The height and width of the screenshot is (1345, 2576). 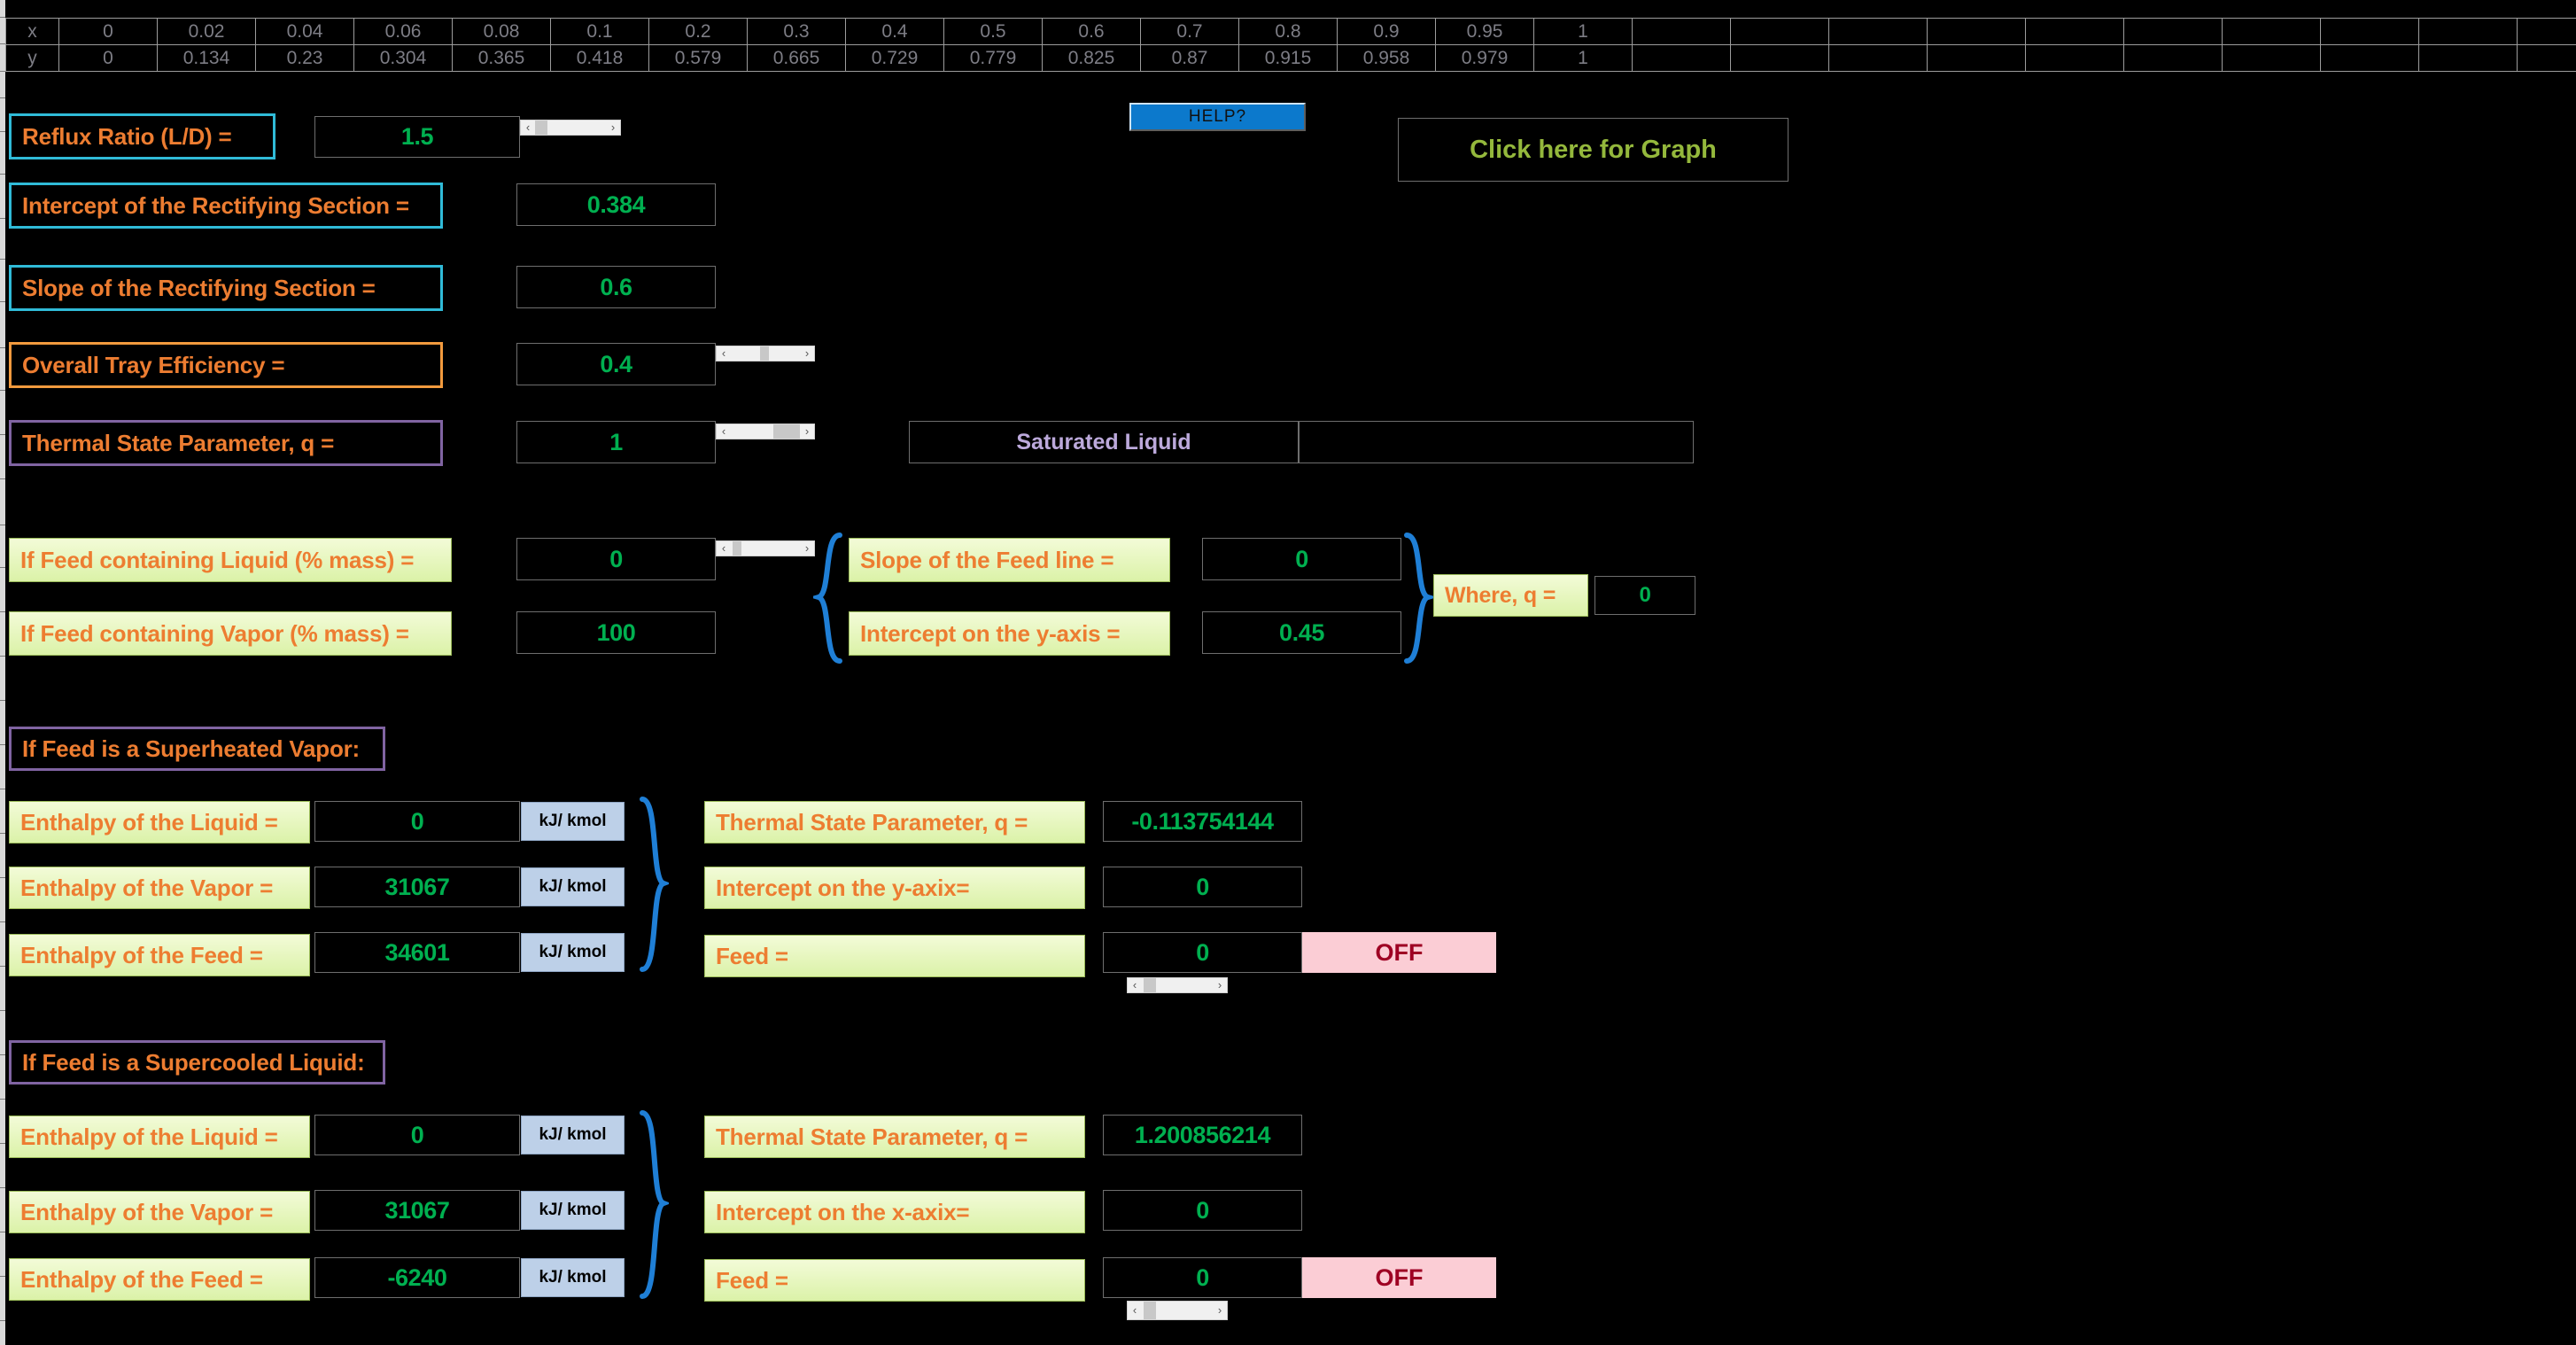 What do you see at coordinates (1189, 32) in the screenshot?
I see `x-cell-11: 0.7` at bounding box center [1189, 32].